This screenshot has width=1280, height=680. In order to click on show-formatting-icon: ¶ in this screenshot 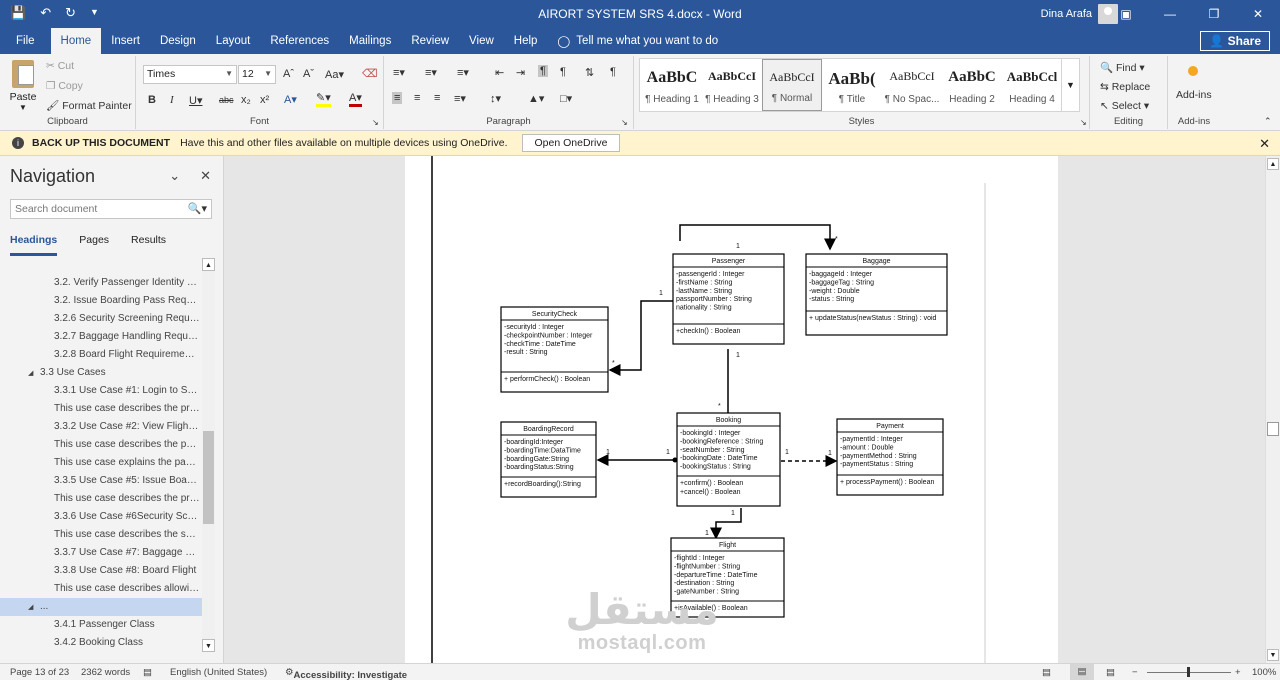, I will do `click(613, 72)`.